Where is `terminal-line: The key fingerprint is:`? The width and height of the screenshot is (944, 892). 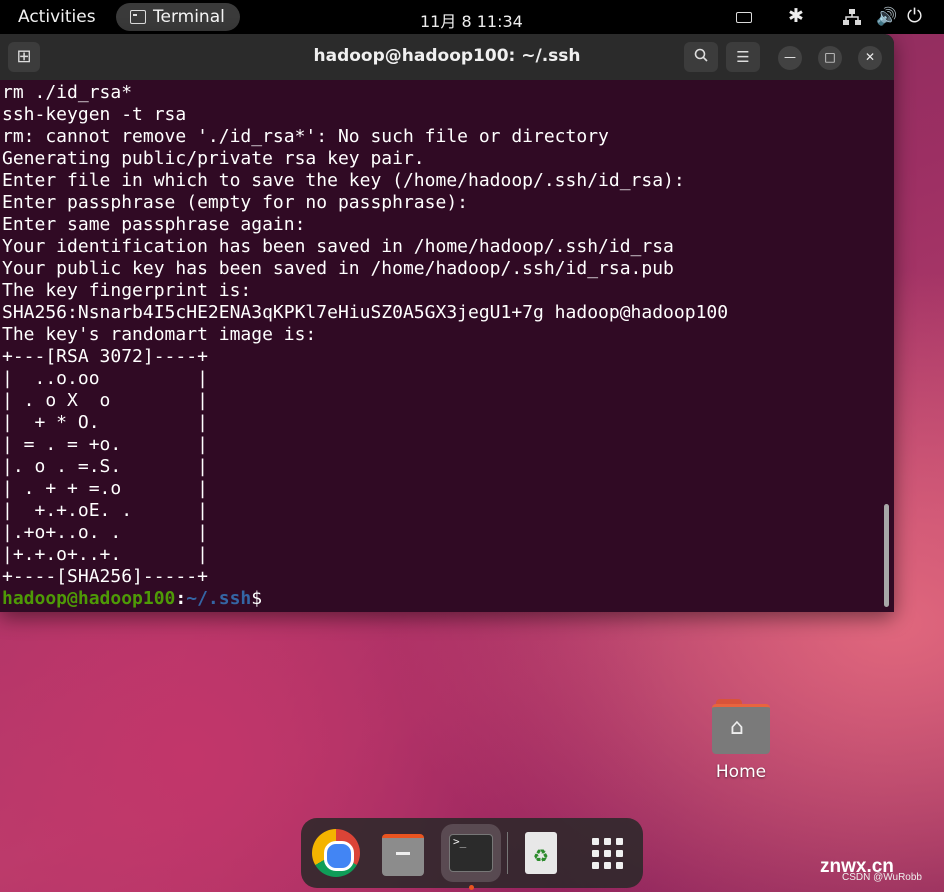
terminal-line: The key fingerprint is: is located at coordinates (127, 290).